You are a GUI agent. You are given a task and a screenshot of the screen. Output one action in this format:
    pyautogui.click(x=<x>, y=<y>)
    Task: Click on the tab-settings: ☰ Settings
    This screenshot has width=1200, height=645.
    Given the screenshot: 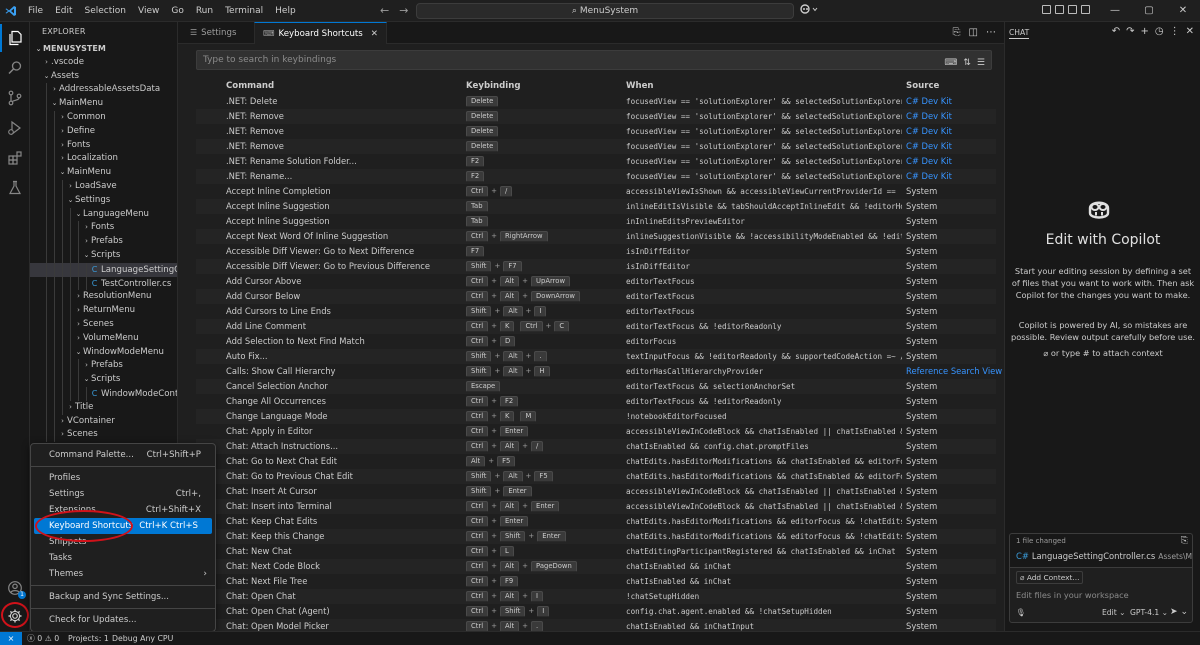 What is the action you would take?
    pyautogui.click(x=213, y=33)
    